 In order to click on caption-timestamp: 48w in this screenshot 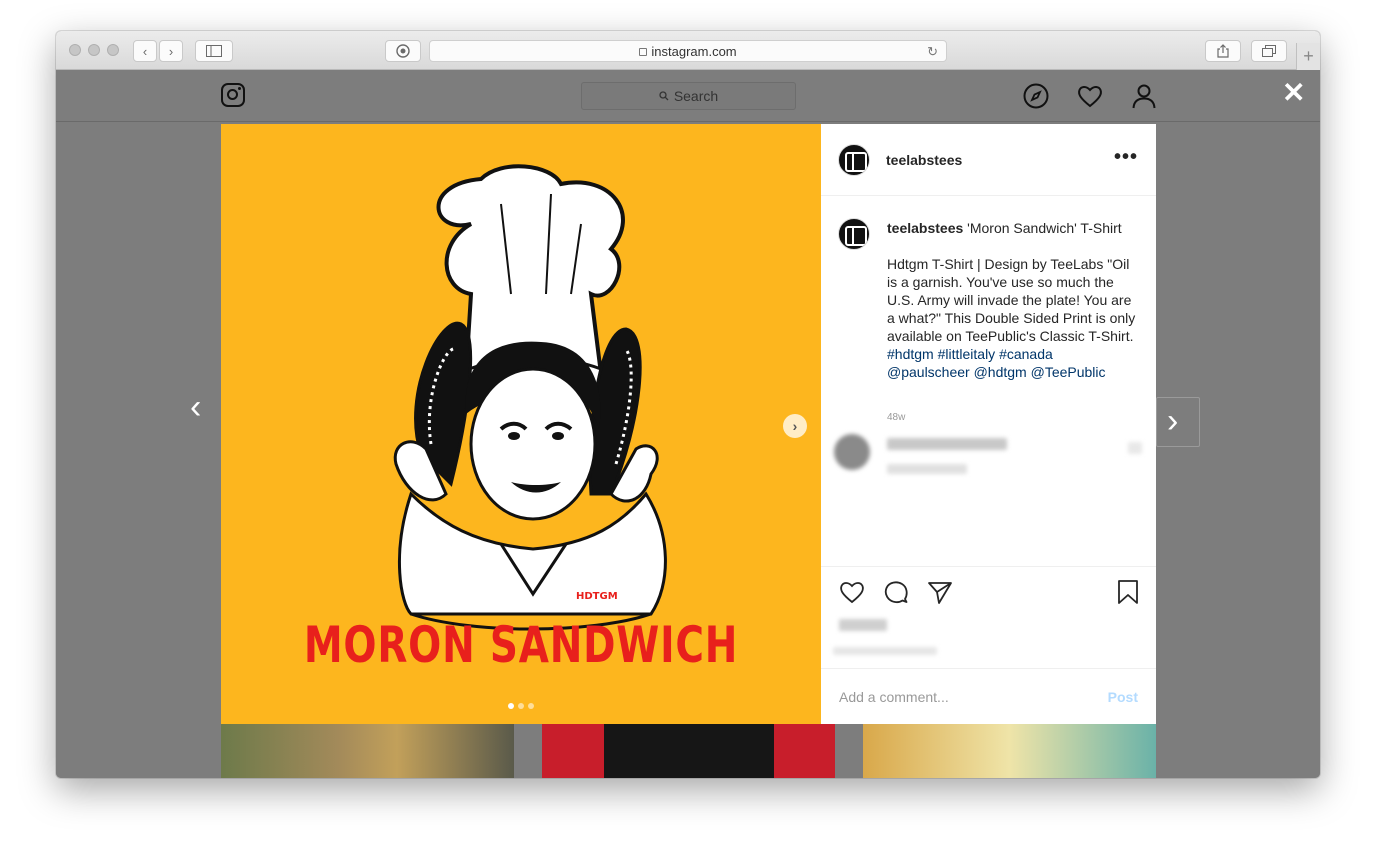, I will do `click(896, 417)`.